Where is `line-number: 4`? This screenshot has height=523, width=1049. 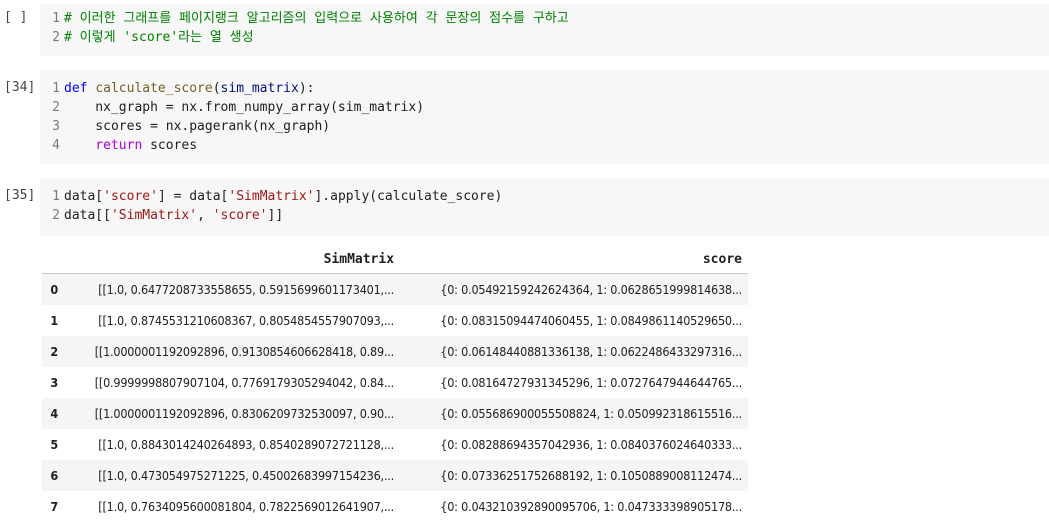 line-number: 4 is located at coordinates (56, 145).